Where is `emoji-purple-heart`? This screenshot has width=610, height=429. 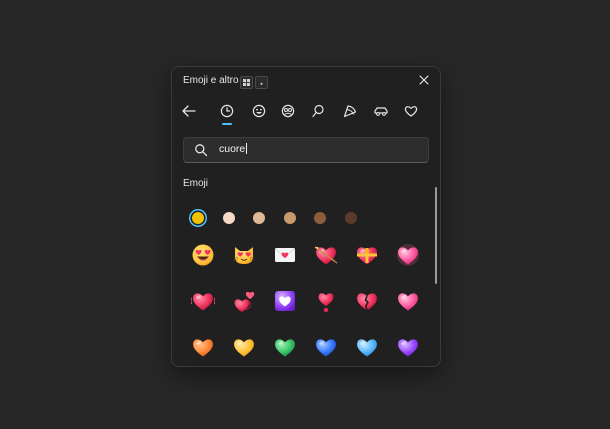 emoji-purple-heart is located at coordinates (408, 347).